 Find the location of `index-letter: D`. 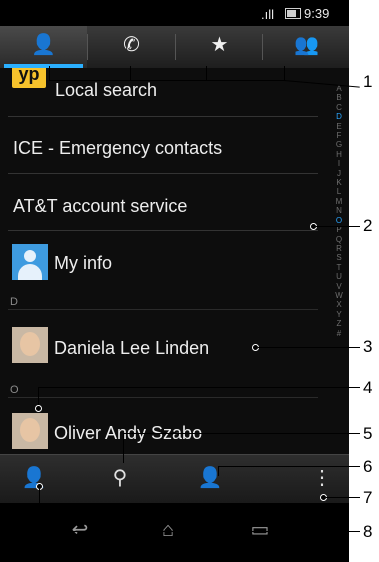

index-letter: D is located at coordinates (339, 117).